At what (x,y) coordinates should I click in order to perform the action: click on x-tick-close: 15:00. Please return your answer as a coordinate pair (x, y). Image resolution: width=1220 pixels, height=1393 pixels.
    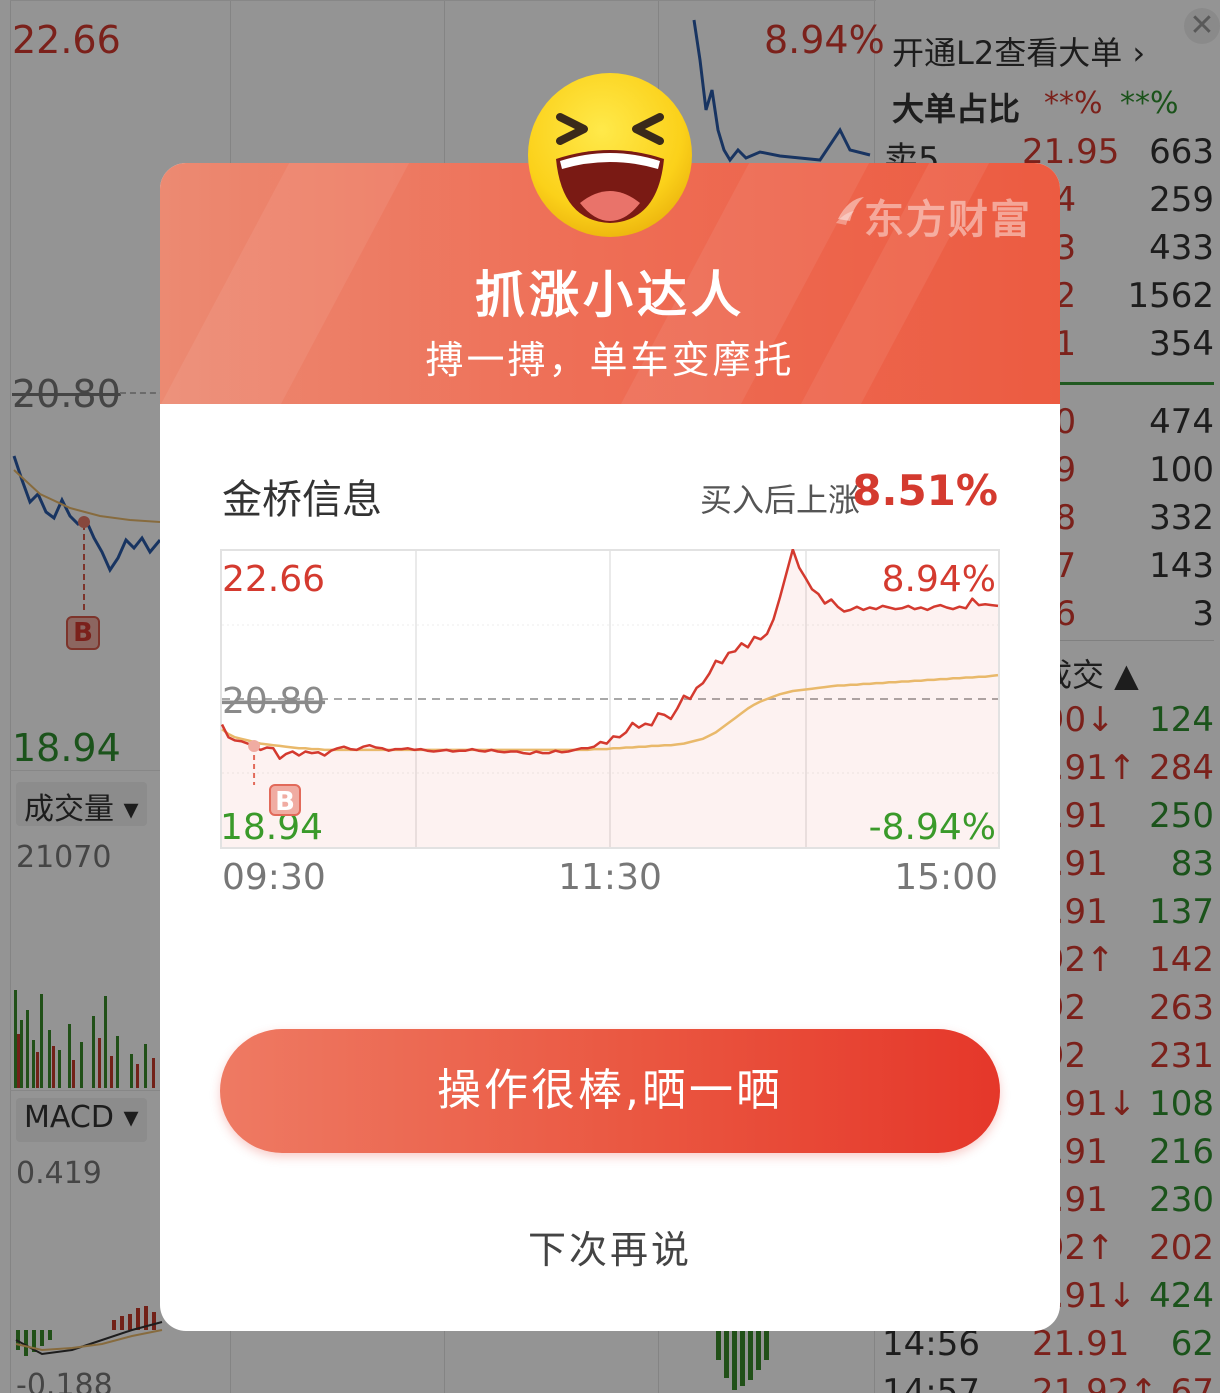
    Looking at the image, I should click on (946, 877).